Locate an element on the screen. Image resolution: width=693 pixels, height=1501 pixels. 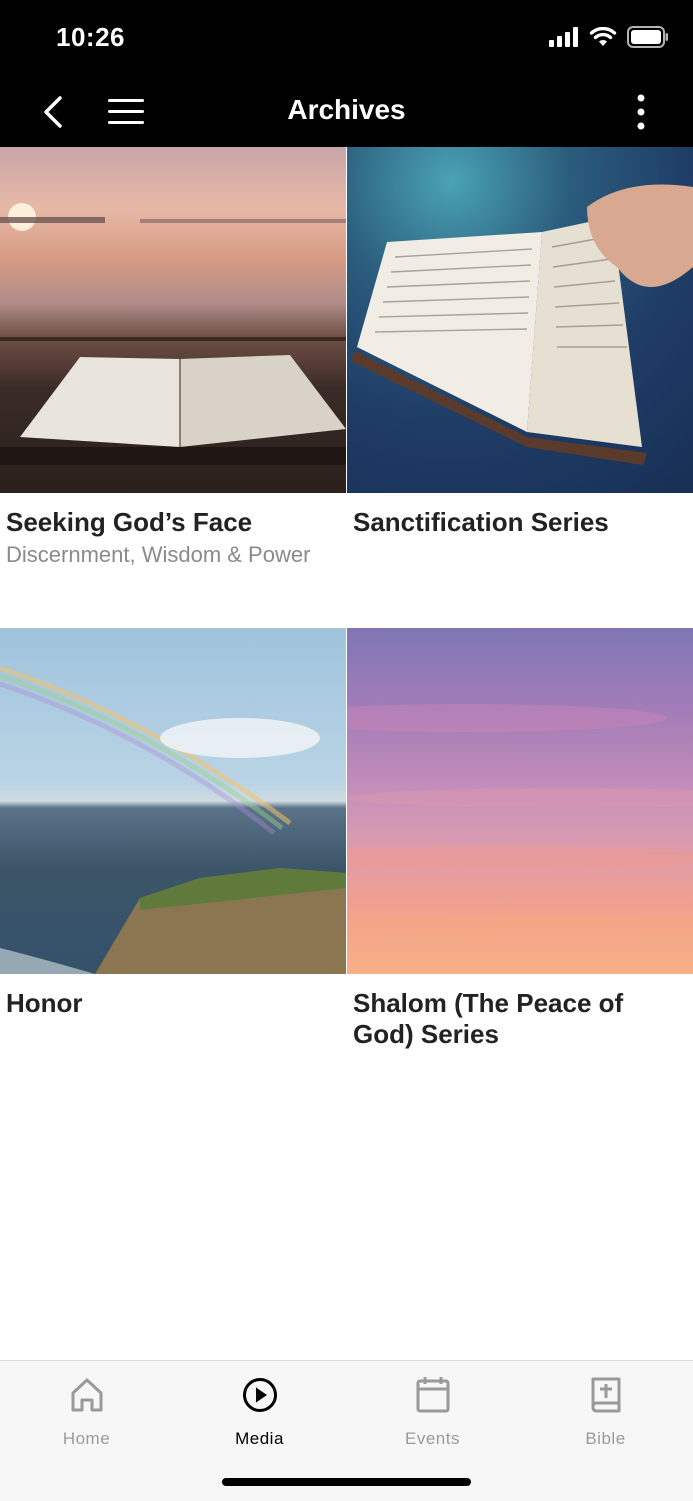
status-time: 10:26 is located at coordinates (90, 37).